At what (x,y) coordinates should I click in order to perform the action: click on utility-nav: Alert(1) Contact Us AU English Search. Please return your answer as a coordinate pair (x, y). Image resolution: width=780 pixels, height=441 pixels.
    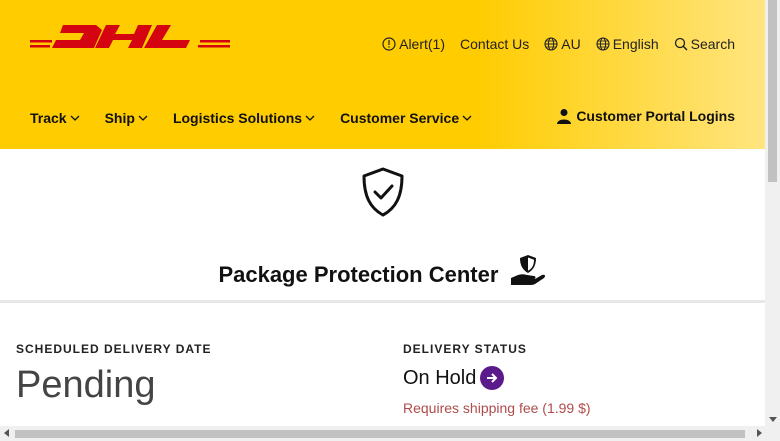
    Looking at the image, I should click on (558, 44).